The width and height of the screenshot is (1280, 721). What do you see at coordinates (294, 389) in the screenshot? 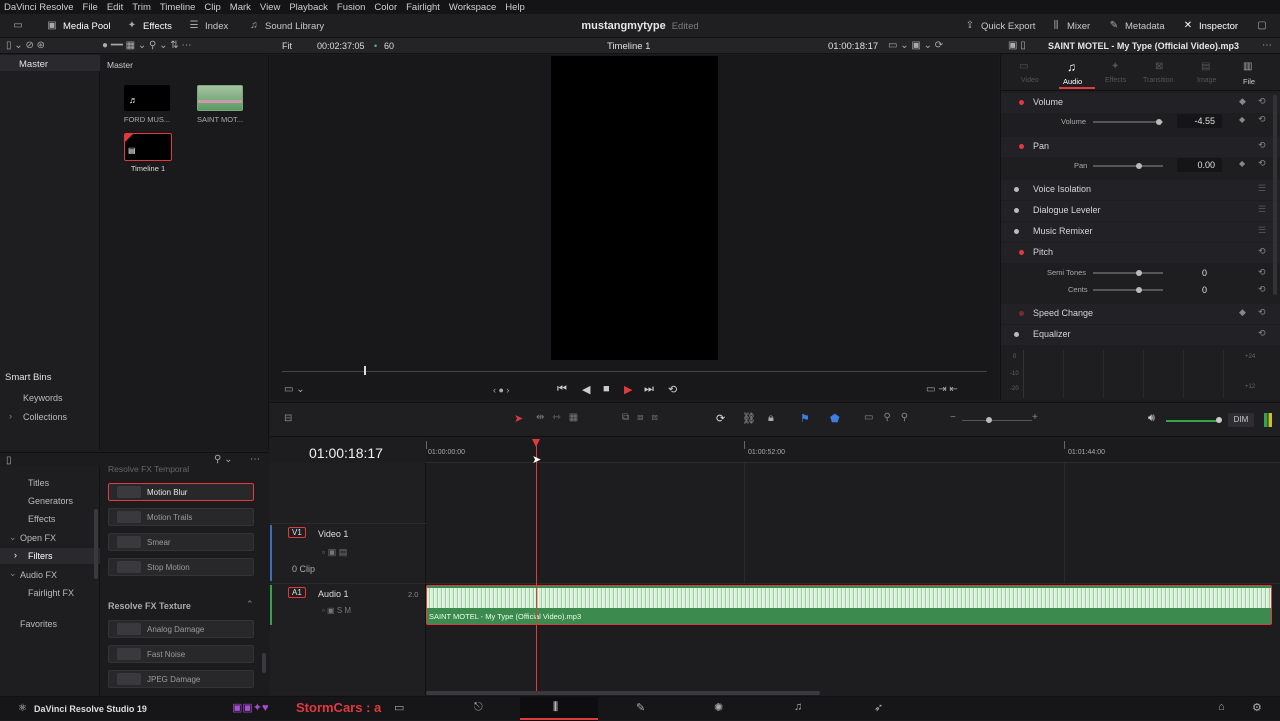
I see `view-mode-icon: ▭ ⌄` at bounding box center [294, 389].